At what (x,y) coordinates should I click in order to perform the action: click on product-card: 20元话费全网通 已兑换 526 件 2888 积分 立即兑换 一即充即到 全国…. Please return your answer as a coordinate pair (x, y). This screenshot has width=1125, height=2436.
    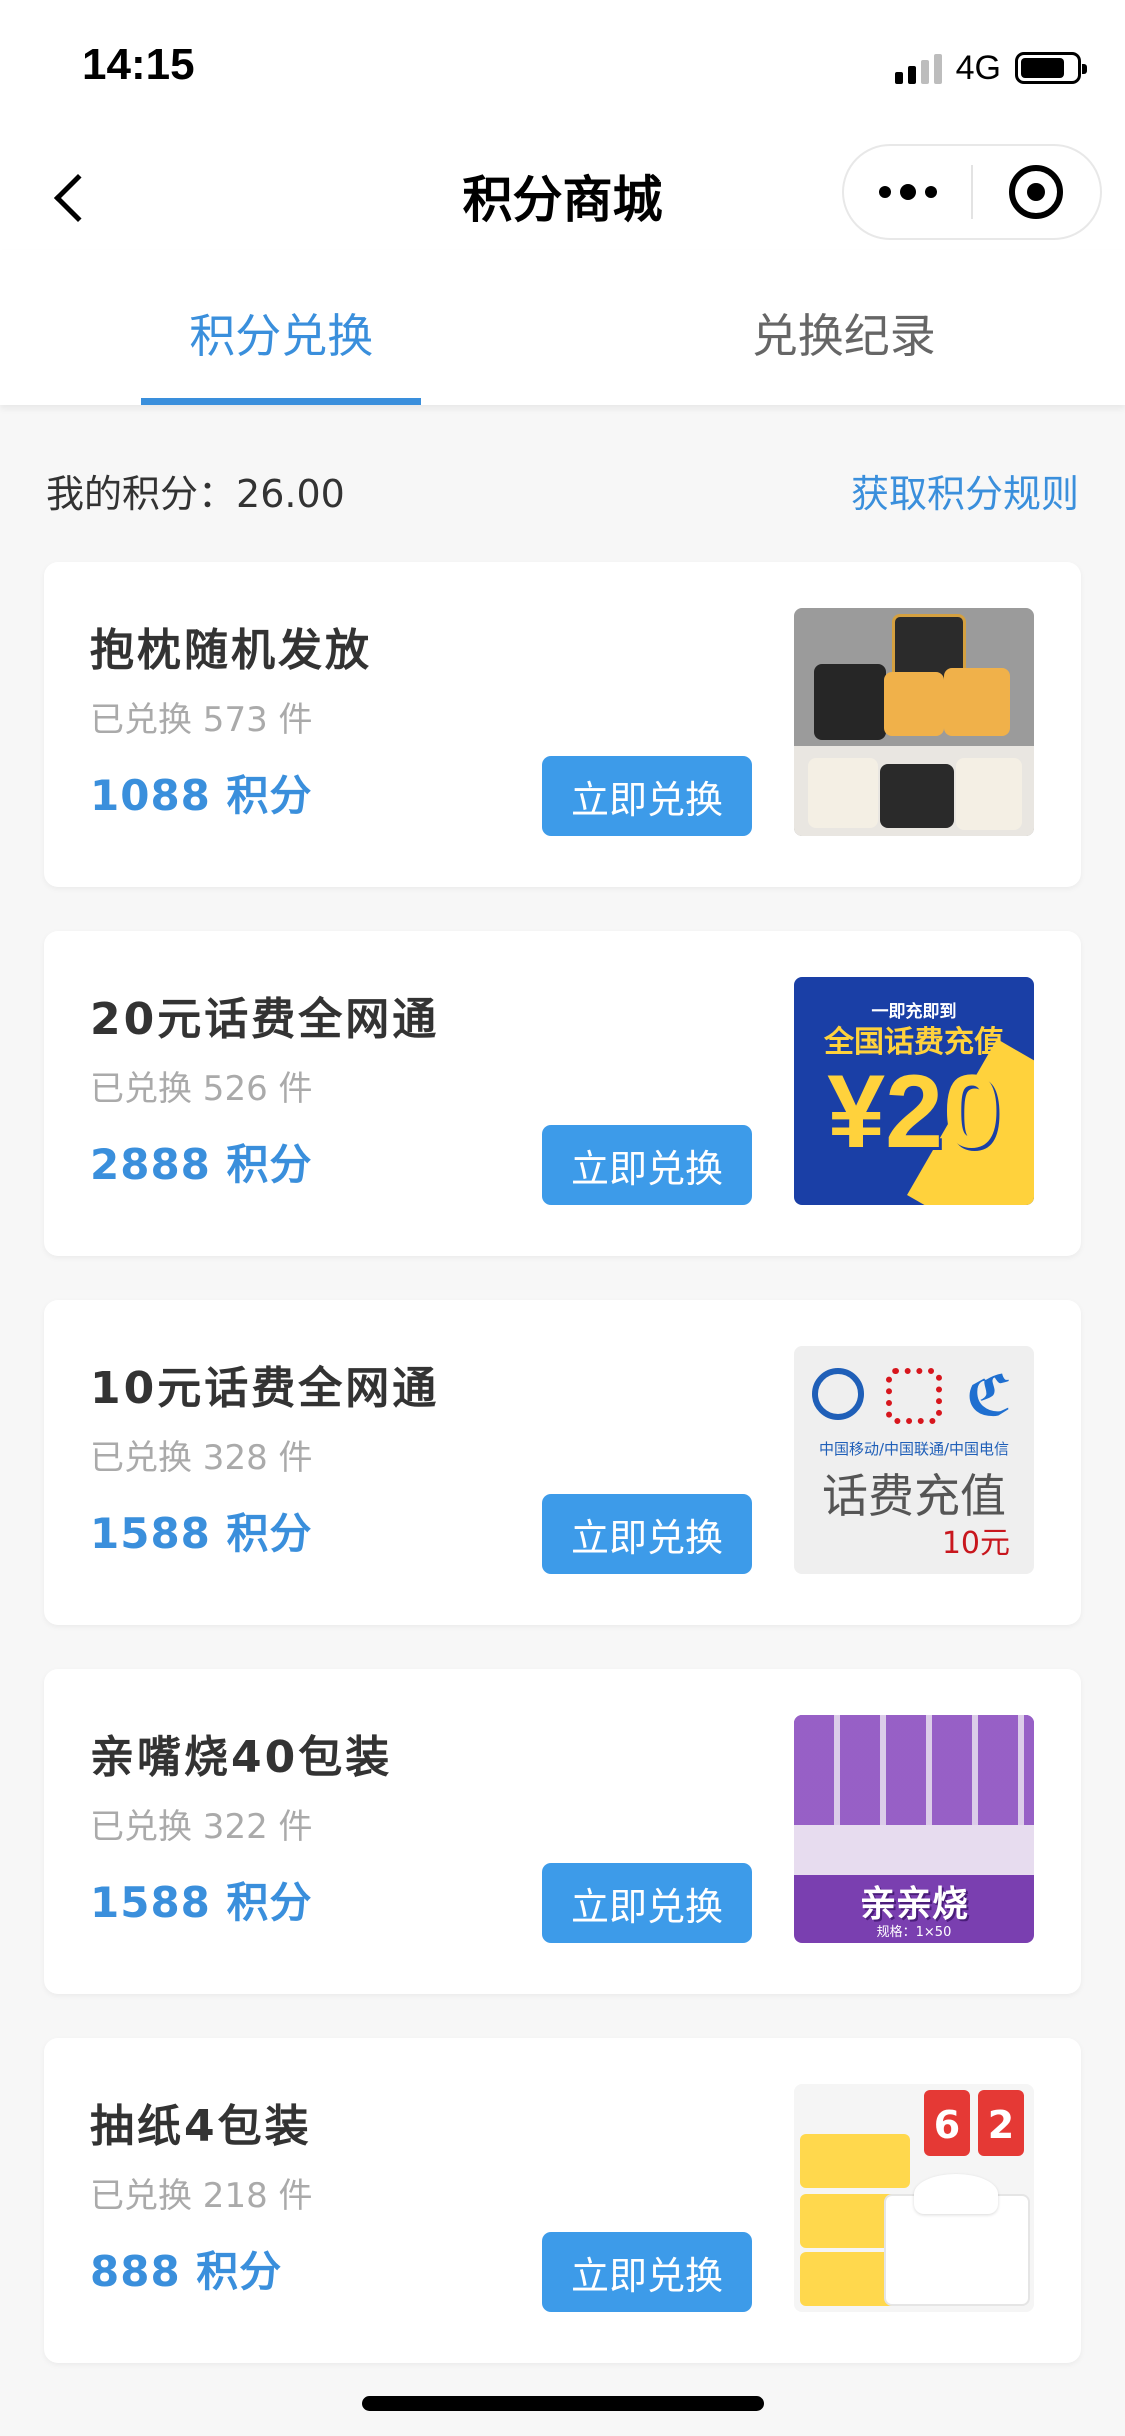
    Looking at the image, I should click on (562, 1093).